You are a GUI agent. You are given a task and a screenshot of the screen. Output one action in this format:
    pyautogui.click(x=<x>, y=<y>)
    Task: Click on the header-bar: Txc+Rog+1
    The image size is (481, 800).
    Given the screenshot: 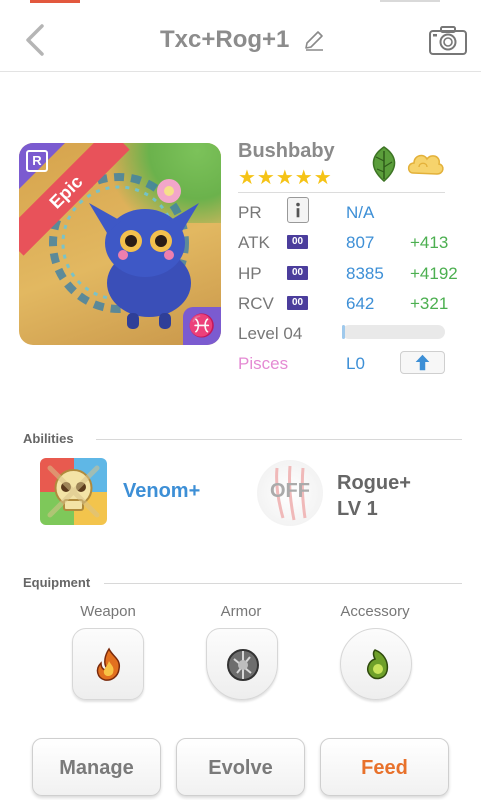 What is the action you would take?
    pyautogui.click(x=240, y=38)
    